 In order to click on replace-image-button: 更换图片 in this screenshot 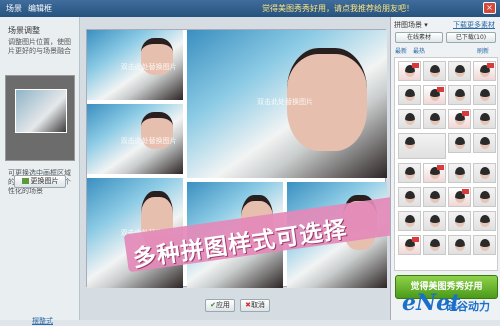, I will do `click(40, 181)`.